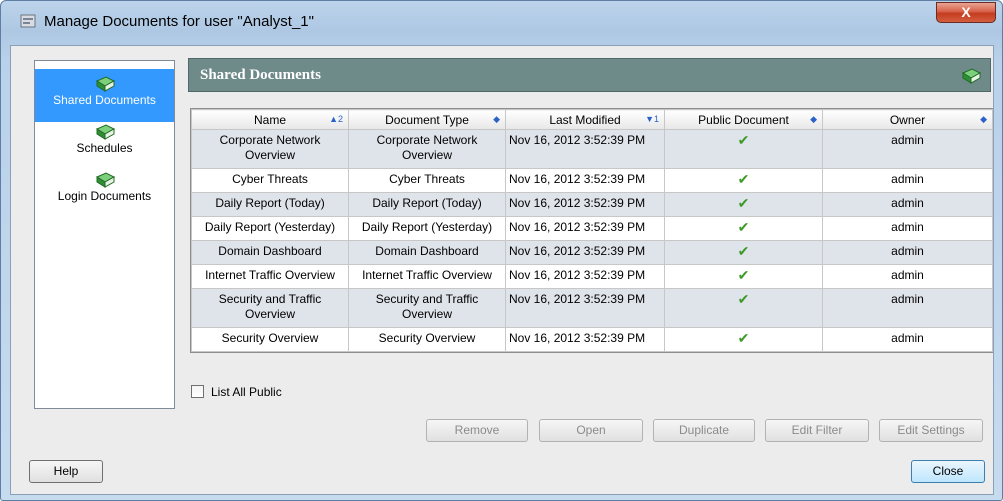 This screenshot has height=501, width=1003. Describe the element at coordinates (270, 204) in the screenshot. I see `cell-name: Daily Report (Today)` at that location.